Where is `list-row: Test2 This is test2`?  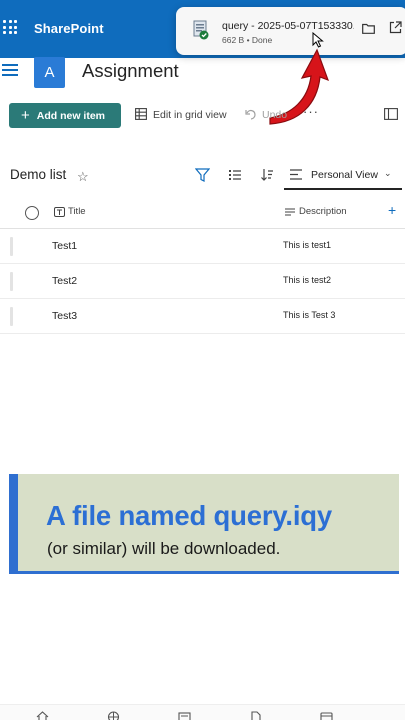
list-row: Test2 This is test2 is located at coordinates (202, 281).